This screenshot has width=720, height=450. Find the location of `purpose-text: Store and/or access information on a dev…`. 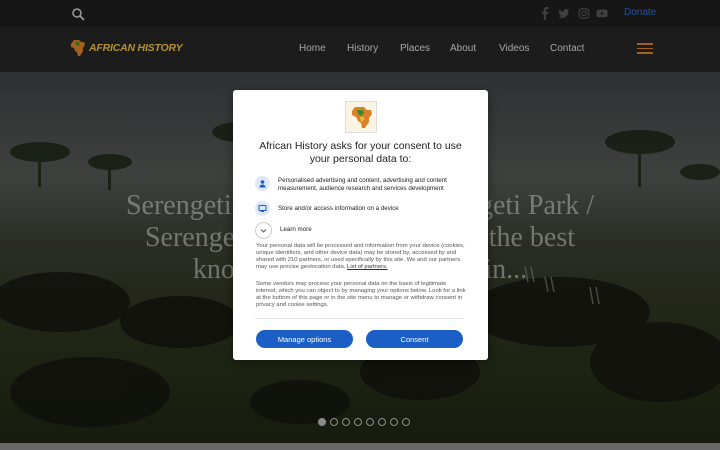

purpose-text: Store and/or access information on a dev… is located at coordinates (338, 208).